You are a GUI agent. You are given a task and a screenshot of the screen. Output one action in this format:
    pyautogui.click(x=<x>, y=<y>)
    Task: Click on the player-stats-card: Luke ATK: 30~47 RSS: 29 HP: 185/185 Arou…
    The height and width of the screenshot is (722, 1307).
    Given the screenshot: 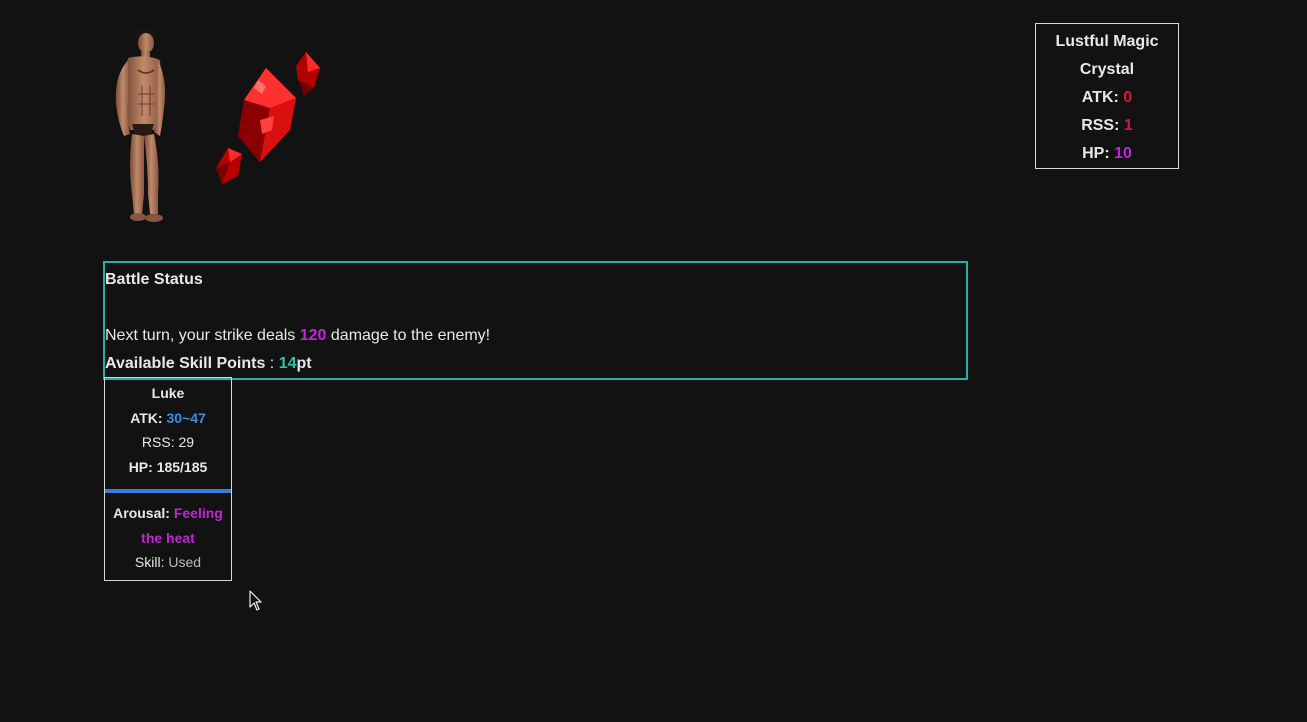 What is the action you would take?
    pyautogui.click(x=168, y=479)
    